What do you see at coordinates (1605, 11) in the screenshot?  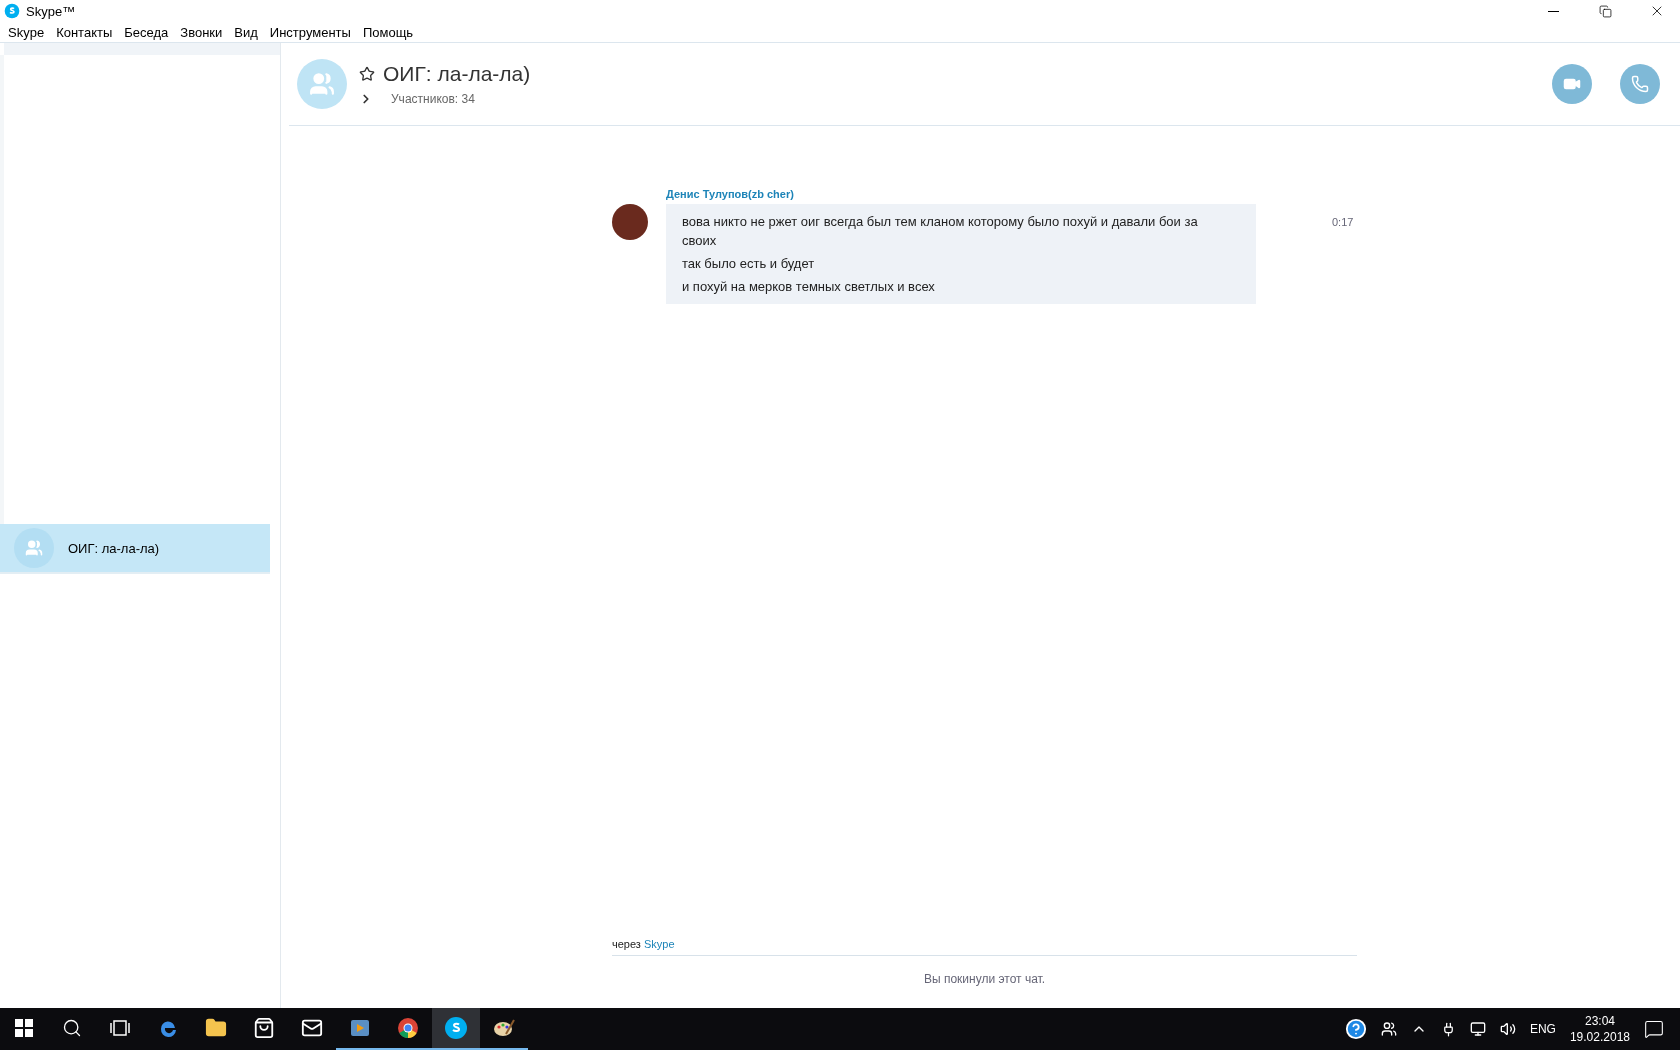 I see `restore-icon` at bounding box center [1605, 11].